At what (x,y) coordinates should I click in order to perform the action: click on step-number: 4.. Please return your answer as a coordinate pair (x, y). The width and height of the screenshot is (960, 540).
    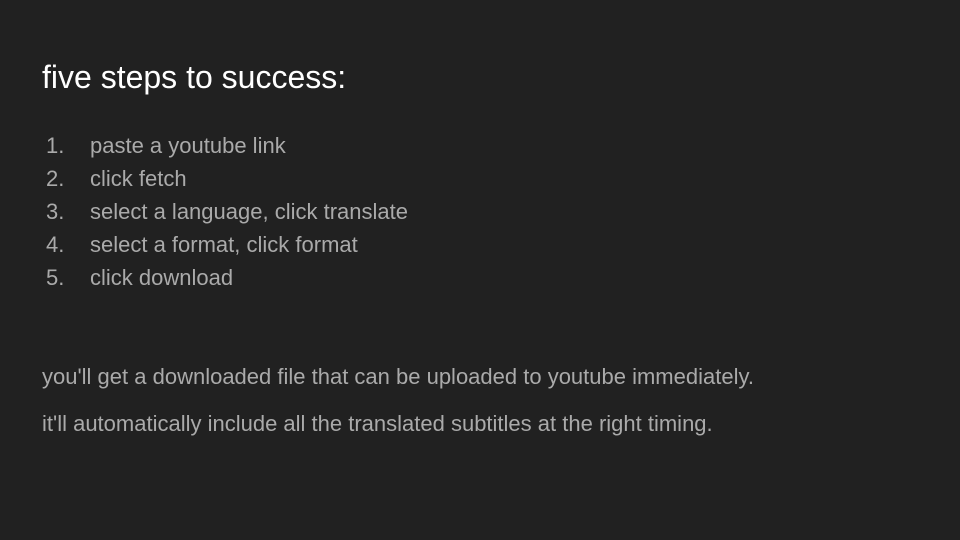
    Looking at the image, I should click on (55, 244).